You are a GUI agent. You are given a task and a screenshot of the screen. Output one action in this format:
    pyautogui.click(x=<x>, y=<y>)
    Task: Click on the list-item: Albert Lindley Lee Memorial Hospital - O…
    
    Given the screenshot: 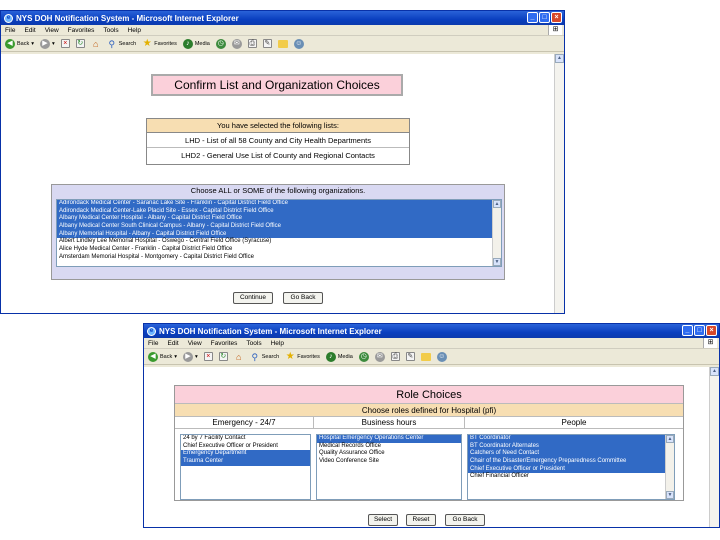 What is the action you would take?
    pyautogui.click(x=279, y=242)
    